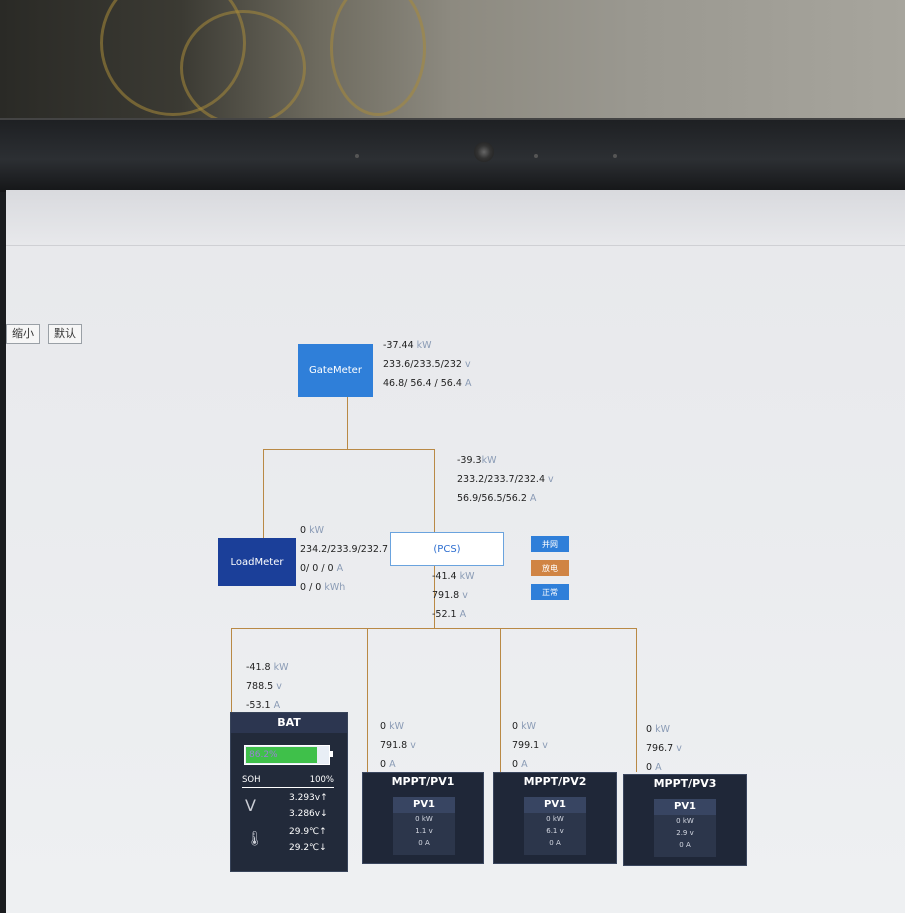 This screenshot has height=913, width=905. Describe the element at coordinates (452, 155) in the screenshot. I see `monitor-bezel` at that location.